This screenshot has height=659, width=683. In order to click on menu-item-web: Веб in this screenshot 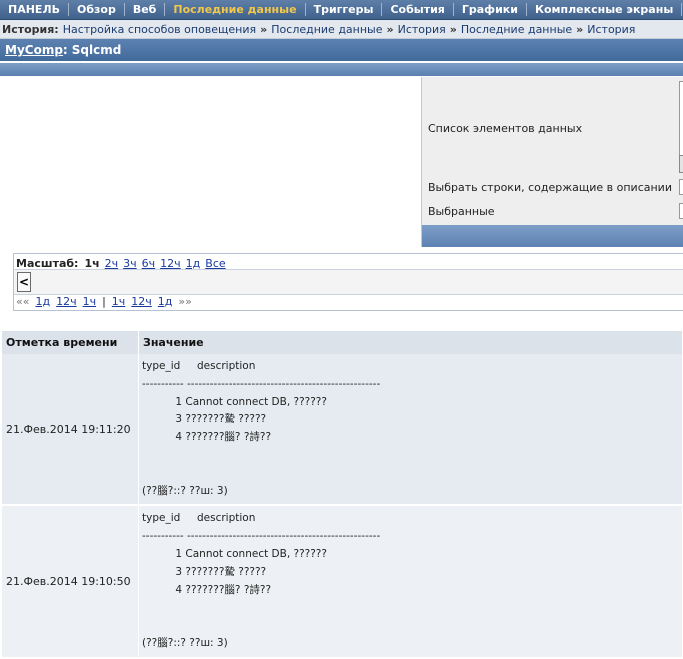, I will do `click(145, 9)`.